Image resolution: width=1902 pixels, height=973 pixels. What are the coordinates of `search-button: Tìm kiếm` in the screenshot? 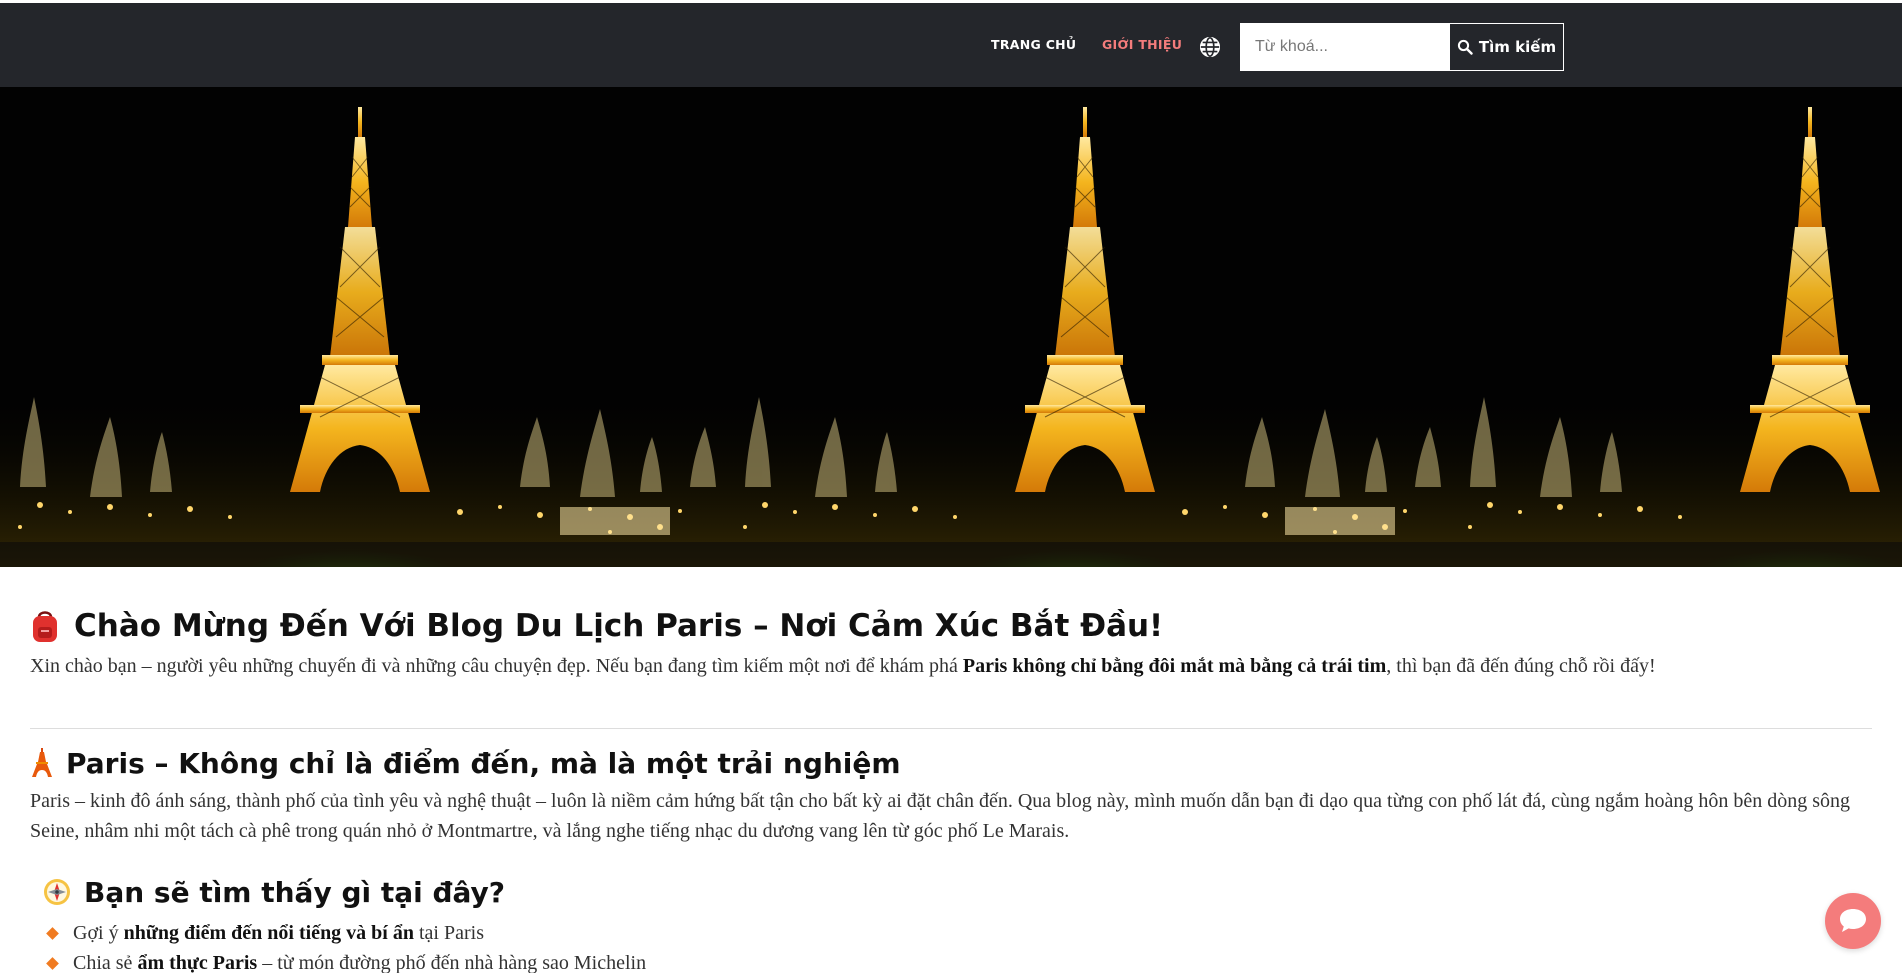 It's located at (1506, 47).